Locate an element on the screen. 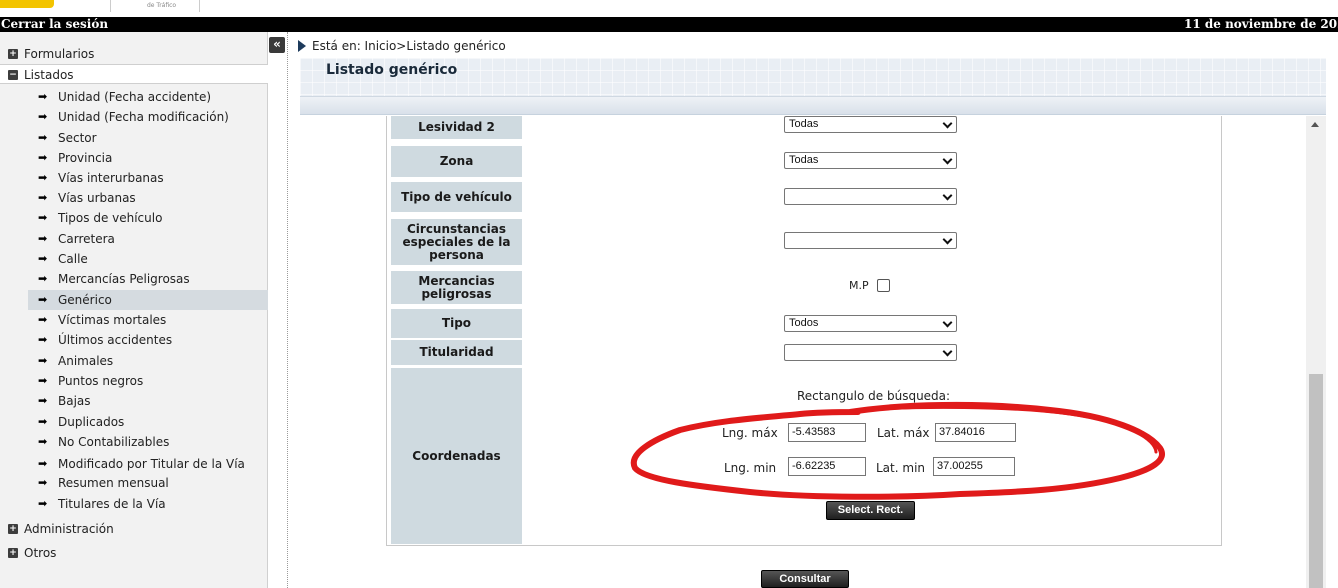 Image resolution: width=1338 pixels, height=588 pixels. sidebar-item-unidad-fecha-modificacion: ➡ Unidad (Fecha modificación) is located at coordinates (148, 117).